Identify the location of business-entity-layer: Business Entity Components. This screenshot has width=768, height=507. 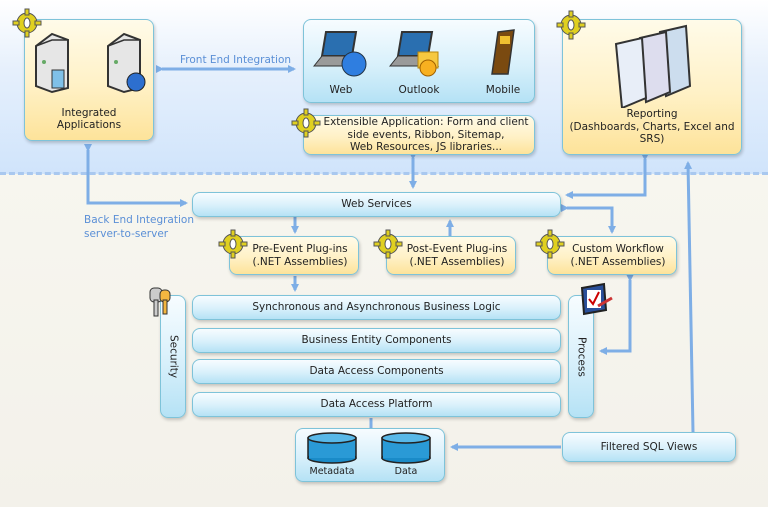
(376, 340).